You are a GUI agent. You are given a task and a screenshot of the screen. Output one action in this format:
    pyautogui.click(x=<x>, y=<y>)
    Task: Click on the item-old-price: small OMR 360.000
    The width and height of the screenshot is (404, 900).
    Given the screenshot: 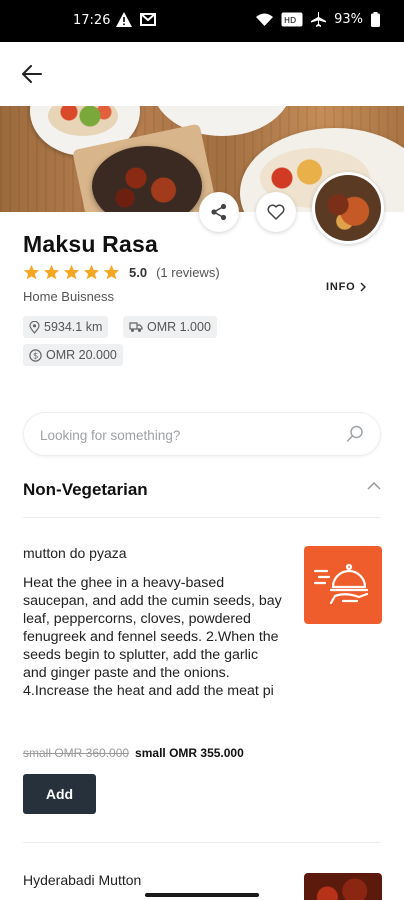 What is the action you would take?
    pyautogui.click(x=76, y=753)
    